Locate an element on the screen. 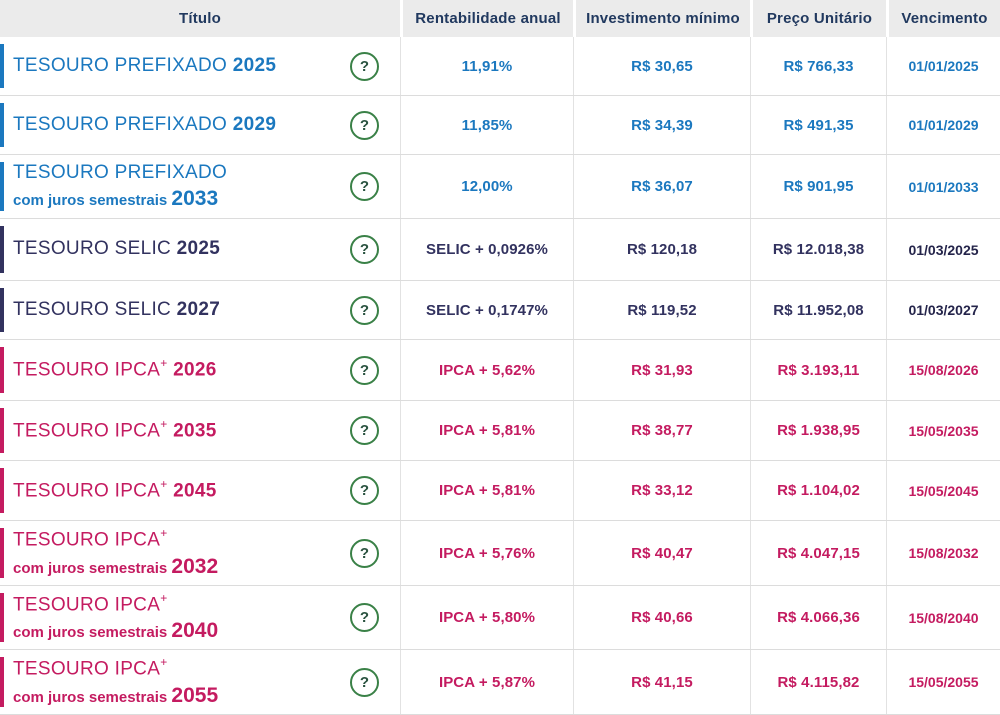 The image size is (1000, 715). min-investment-cell: R$ 119,52 is located at coordinates (661, 310).